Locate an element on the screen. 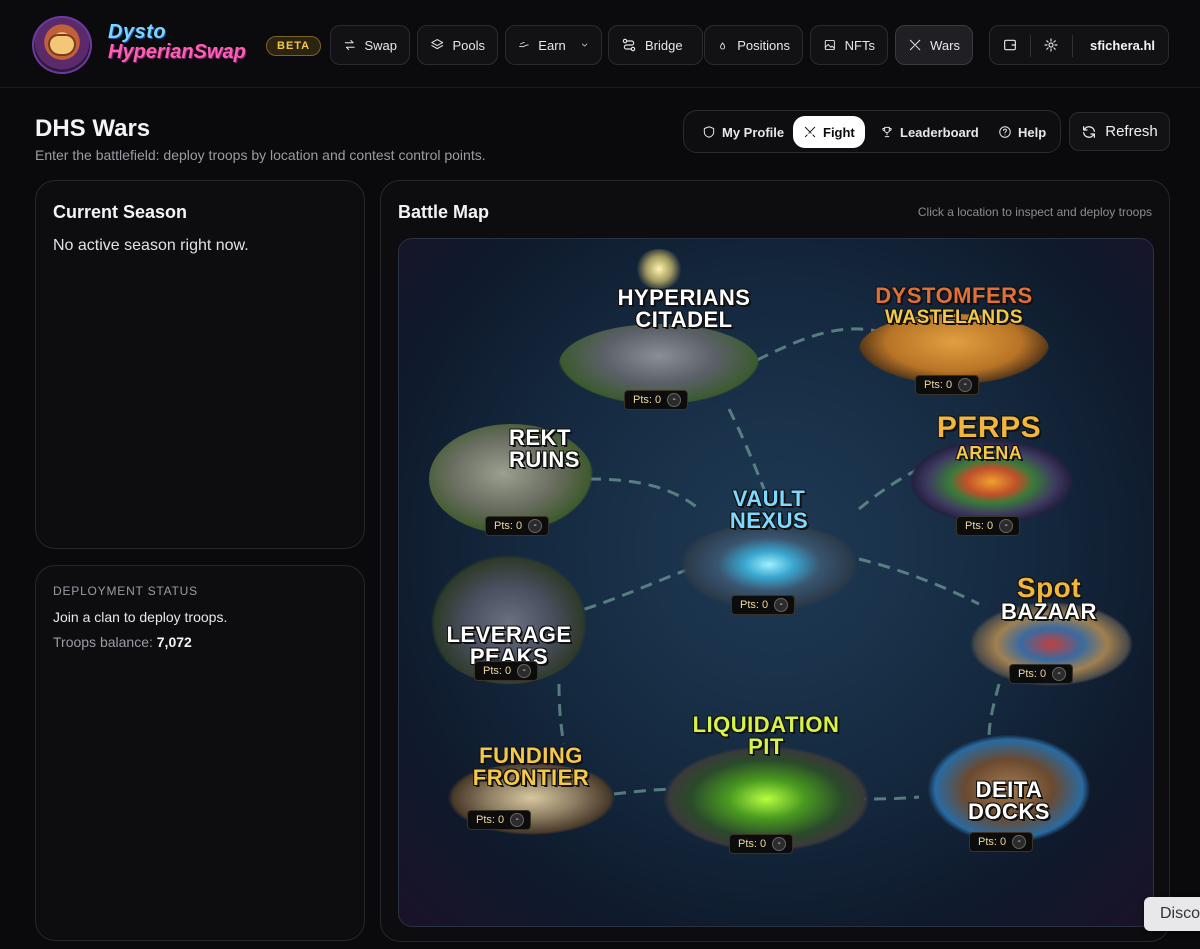  refresh-icon is located at coordinates (1089, 131).